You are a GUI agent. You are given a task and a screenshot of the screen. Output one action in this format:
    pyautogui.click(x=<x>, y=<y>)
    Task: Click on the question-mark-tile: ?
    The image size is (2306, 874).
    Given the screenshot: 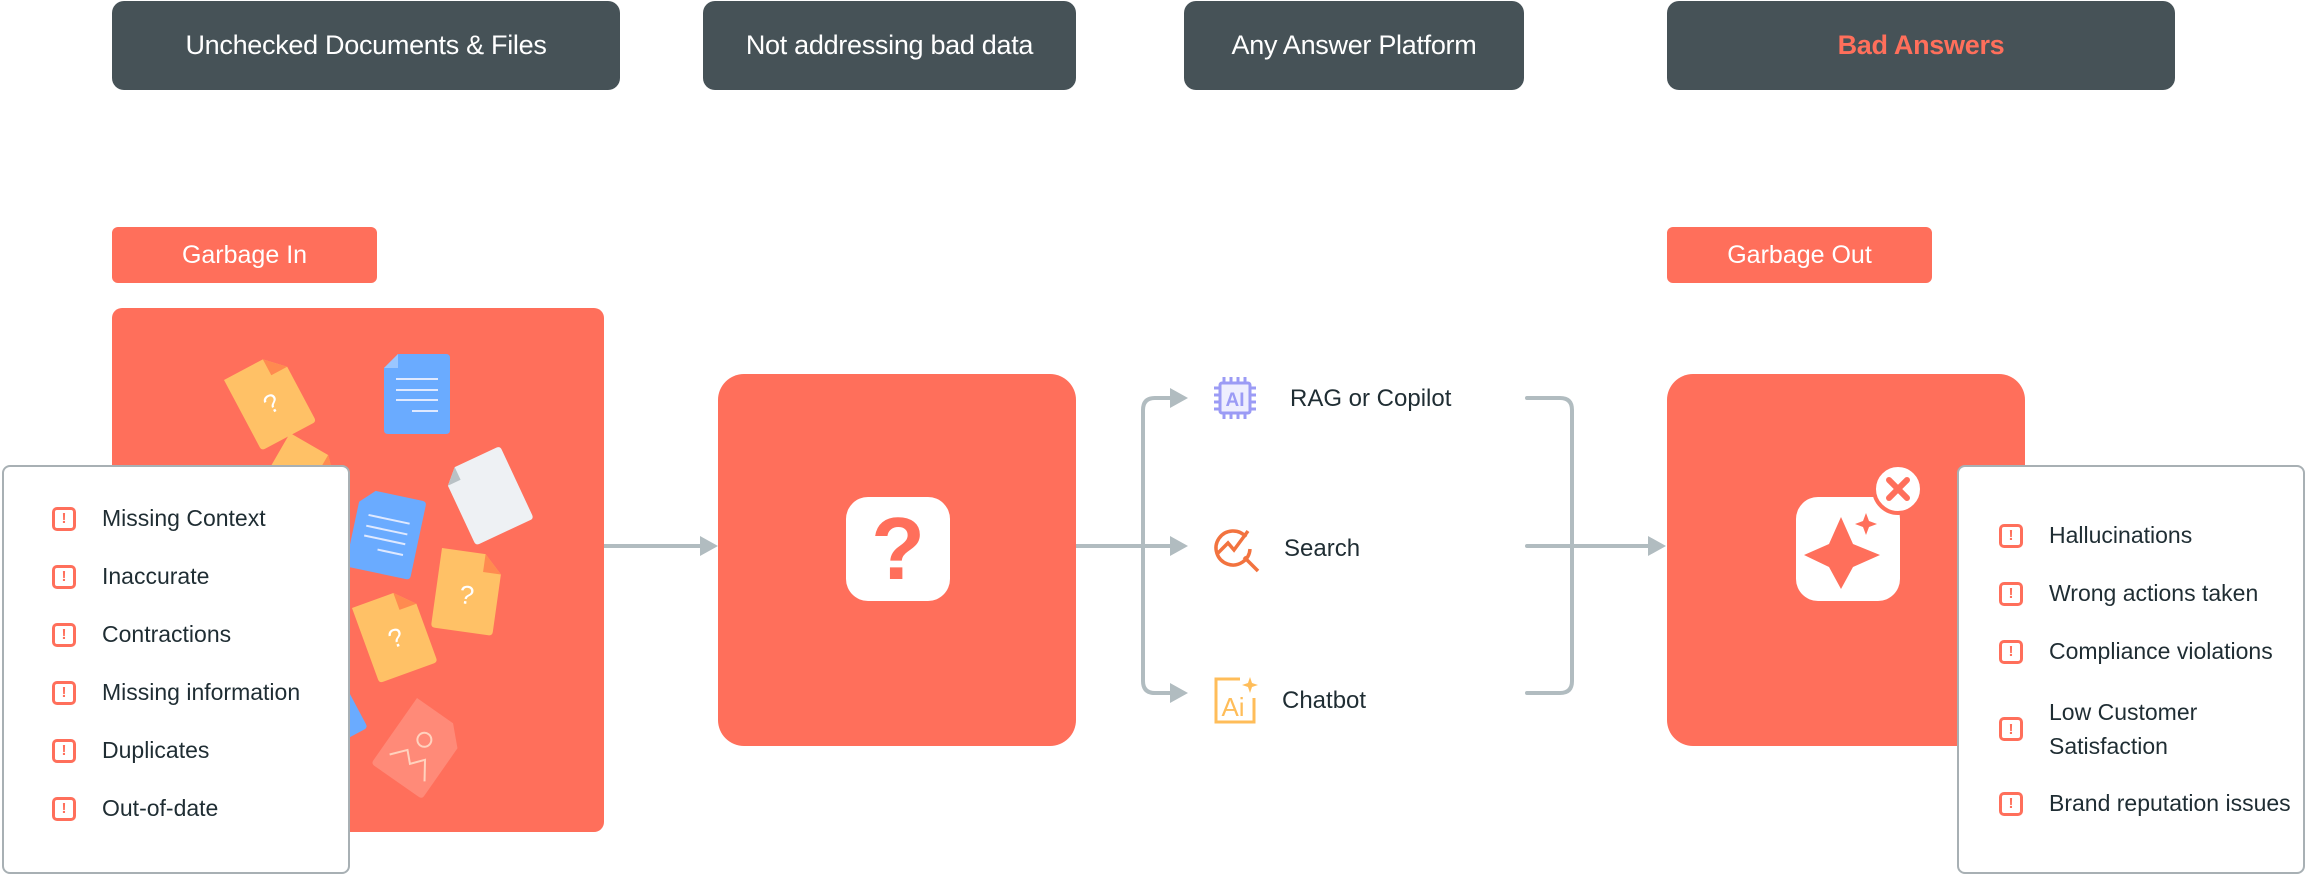 What is the action you would take?
    pyautogui.click(x=898, y=549)
    